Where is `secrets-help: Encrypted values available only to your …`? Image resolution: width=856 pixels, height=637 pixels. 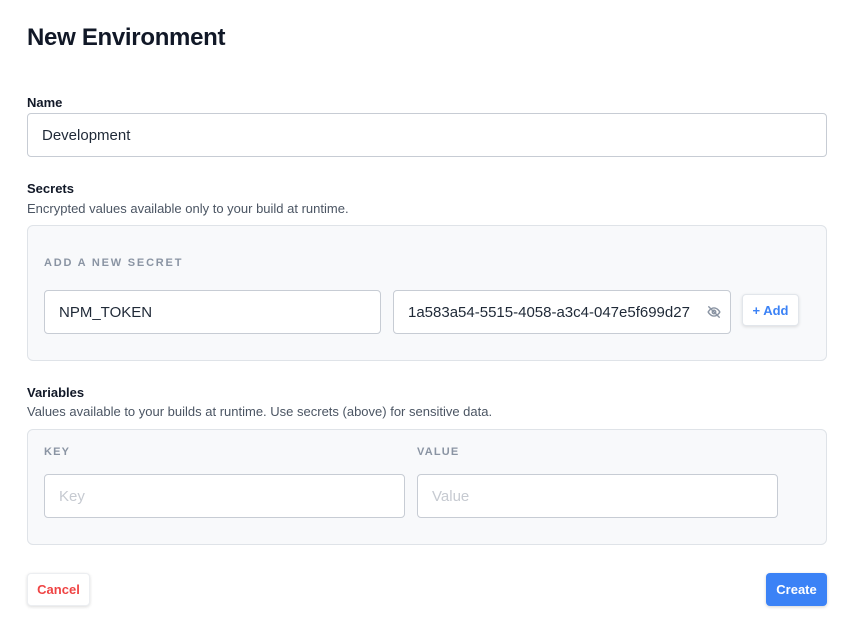
secrets-help: Encrypted values available only to your … is located at coordinates (188, 208).